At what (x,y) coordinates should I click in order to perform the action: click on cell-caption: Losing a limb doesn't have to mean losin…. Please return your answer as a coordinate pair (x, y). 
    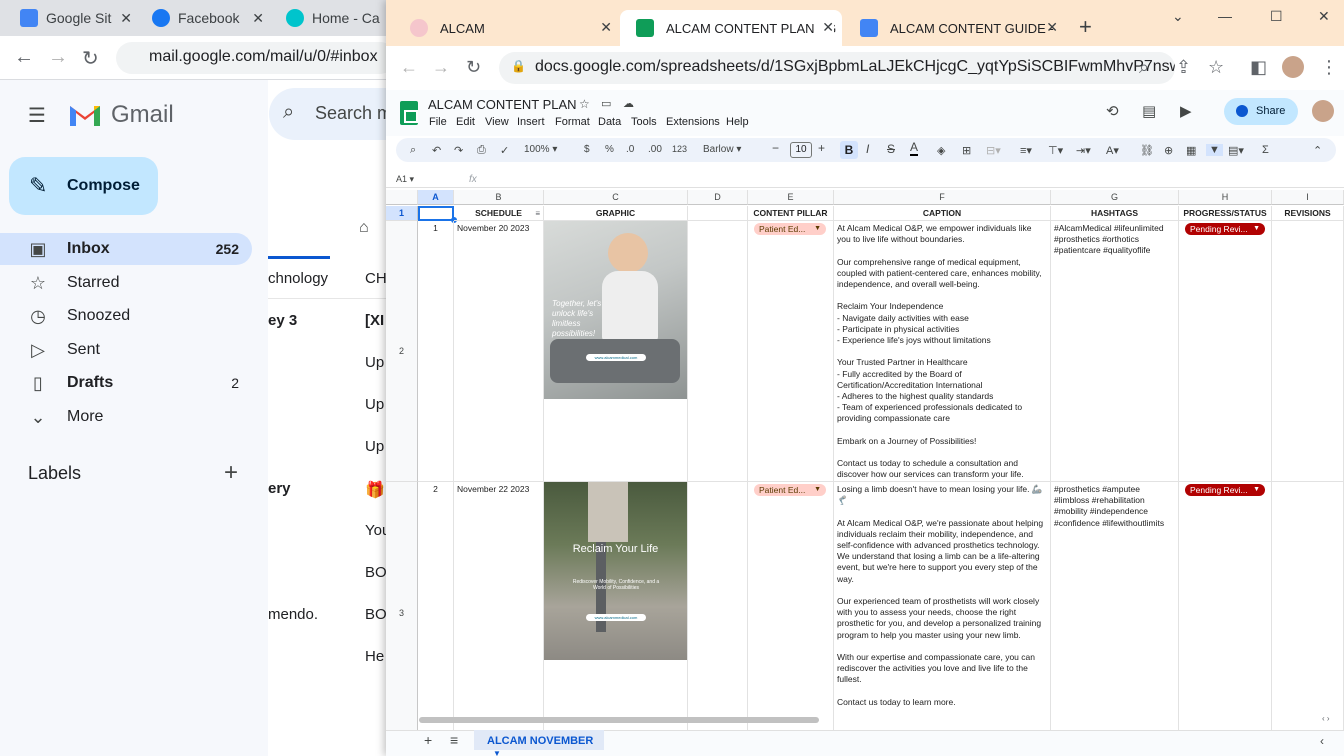
    Looking at the image, I should click on (942, 606).